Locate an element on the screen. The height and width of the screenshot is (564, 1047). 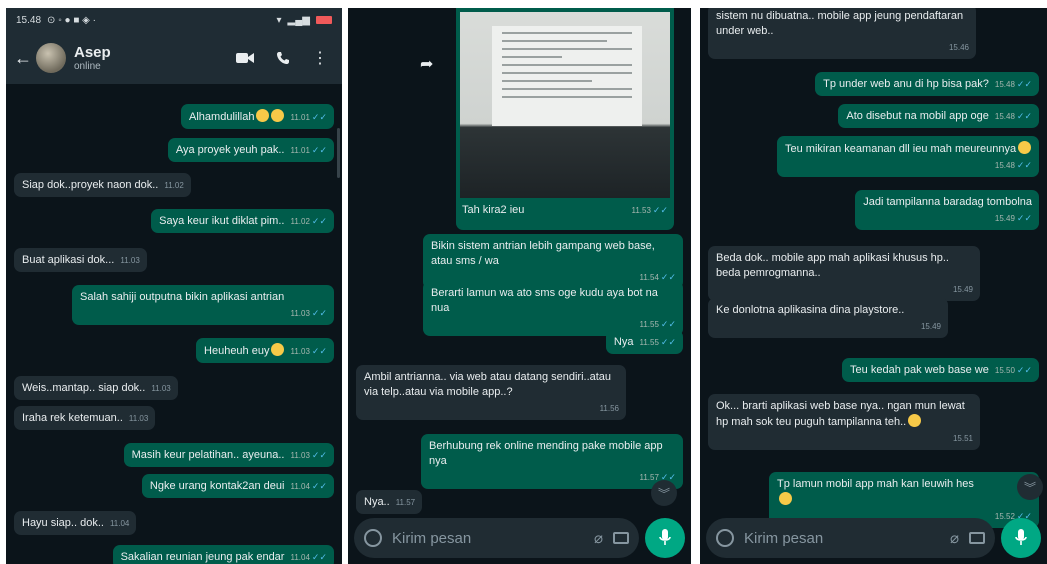
message-bubble: Jadi tampilanna baradag tombolna 15.49 ✓✓ is located at coordinates (947, 210).